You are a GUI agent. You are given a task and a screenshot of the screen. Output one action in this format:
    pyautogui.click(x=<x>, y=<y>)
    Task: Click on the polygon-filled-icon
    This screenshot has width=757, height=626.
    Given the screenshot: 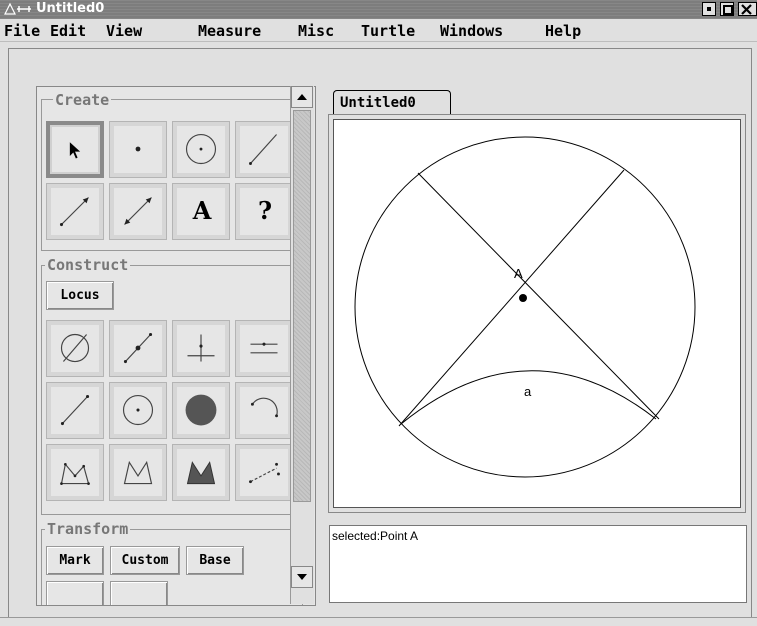 What is the action you would take?
    pyautogui.click(x=201, y=473)
    